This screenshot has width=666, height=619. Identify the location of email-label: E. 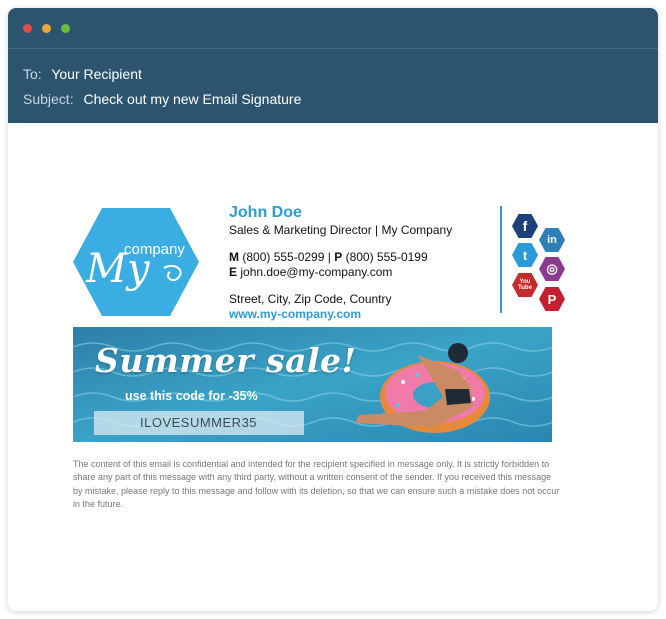
(233, 272).